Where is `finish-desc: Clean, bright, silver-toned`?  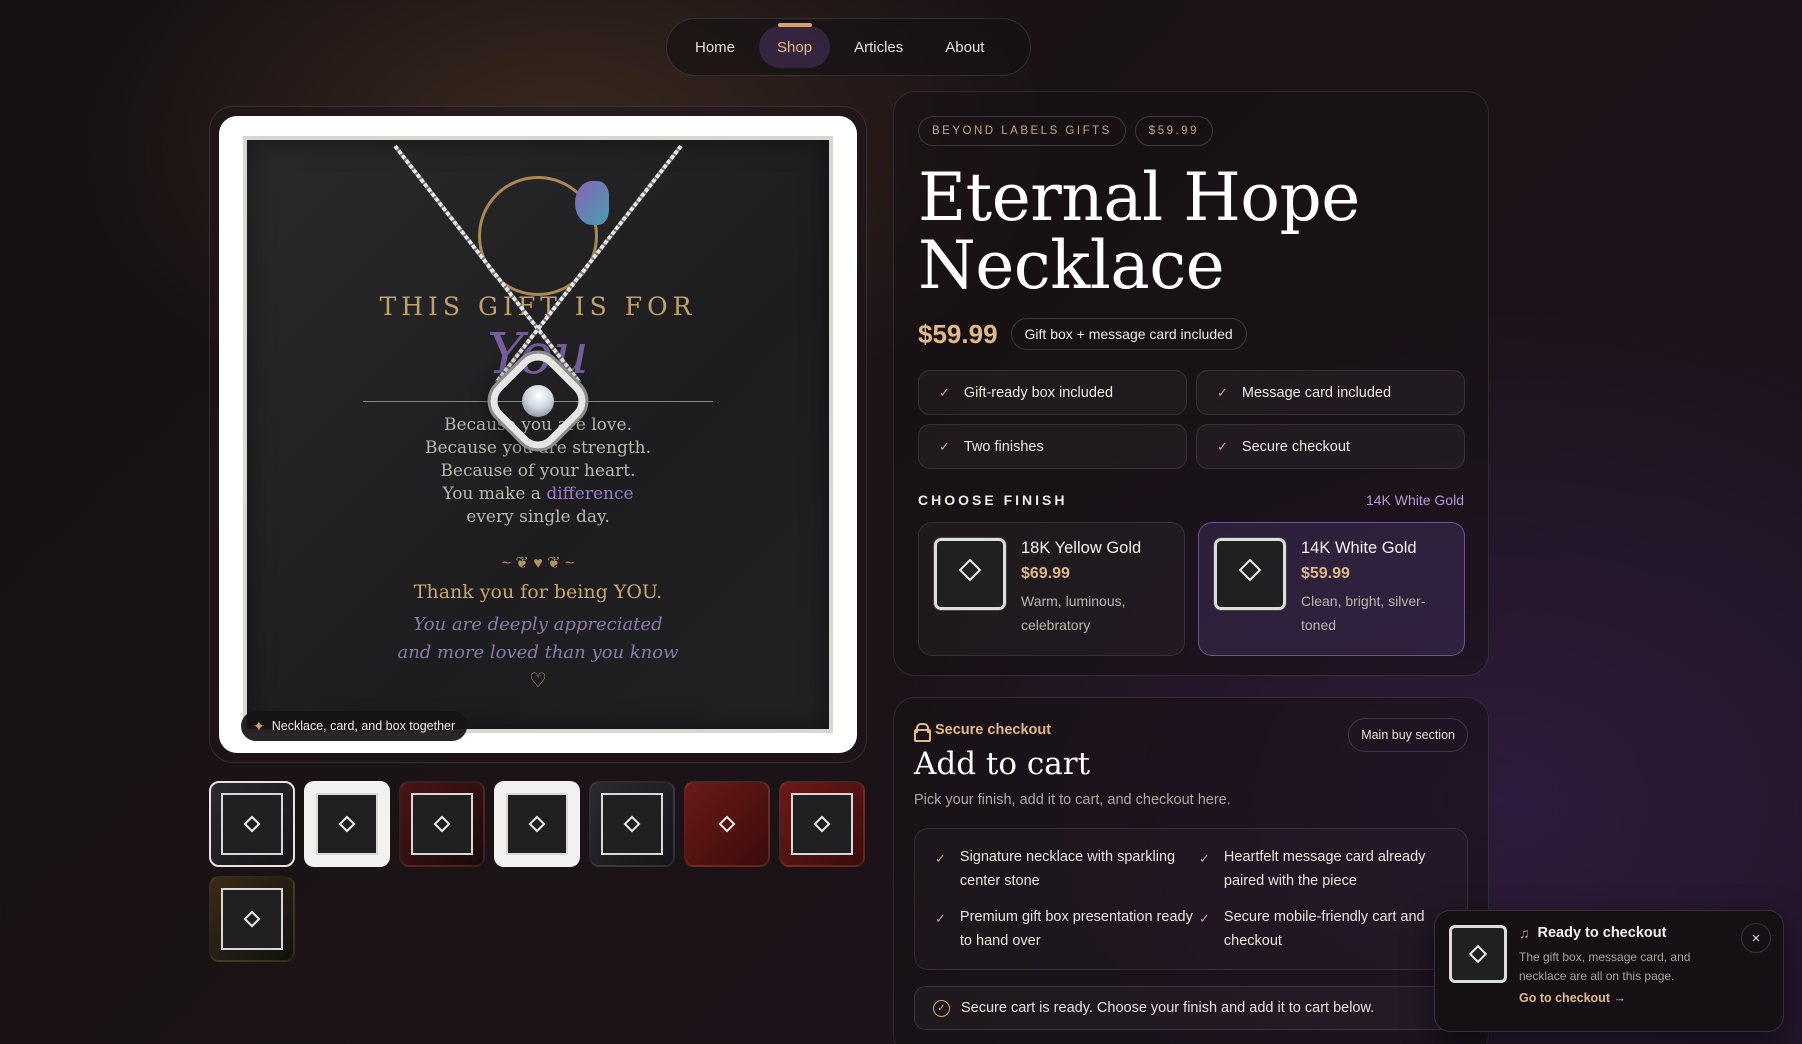 finish-desc: Clean, bright, silver-toned is located at coordinates (1363, 613).